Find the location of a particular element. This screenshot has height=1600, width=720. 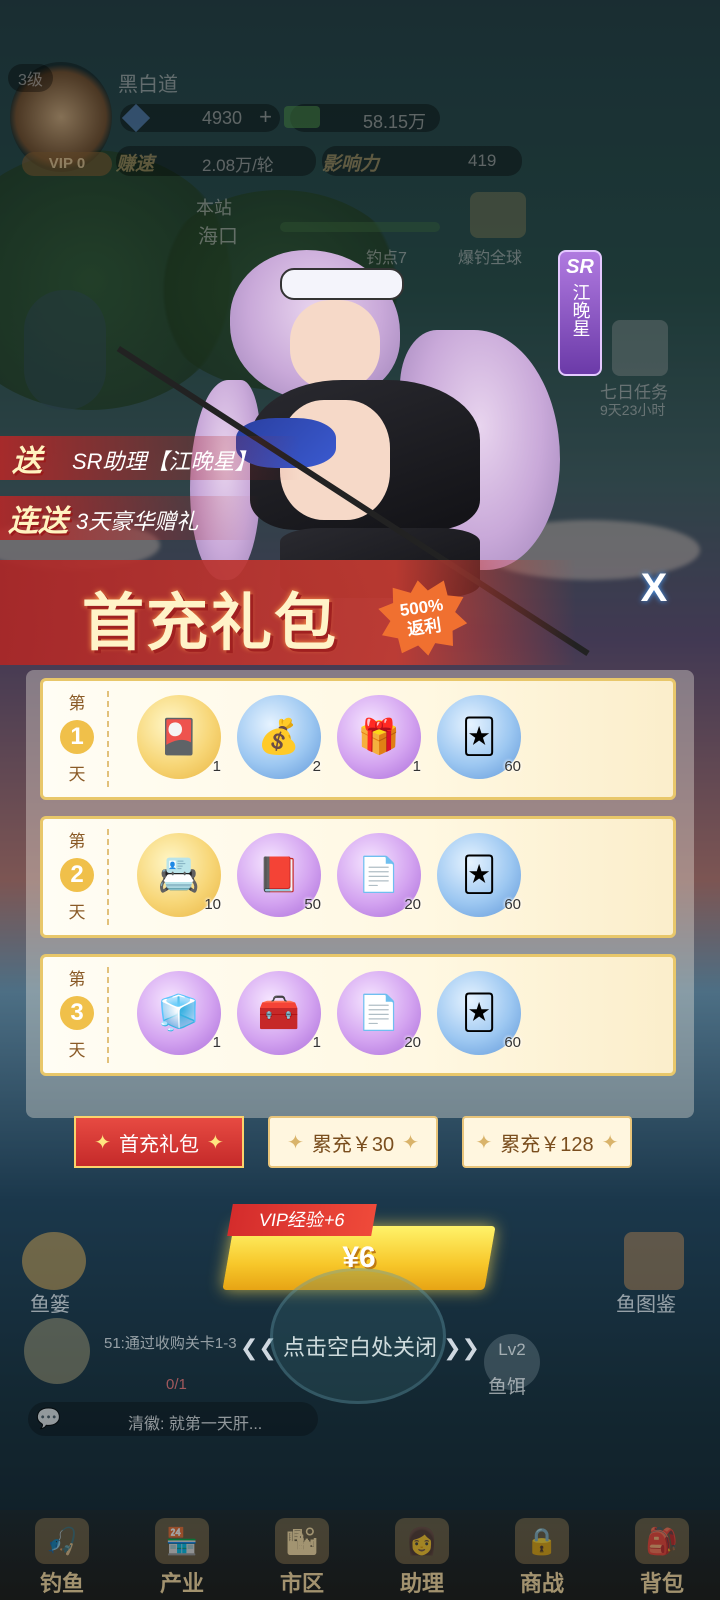

tab-label: 累充￥128 is located at coordinates (547, 1144).